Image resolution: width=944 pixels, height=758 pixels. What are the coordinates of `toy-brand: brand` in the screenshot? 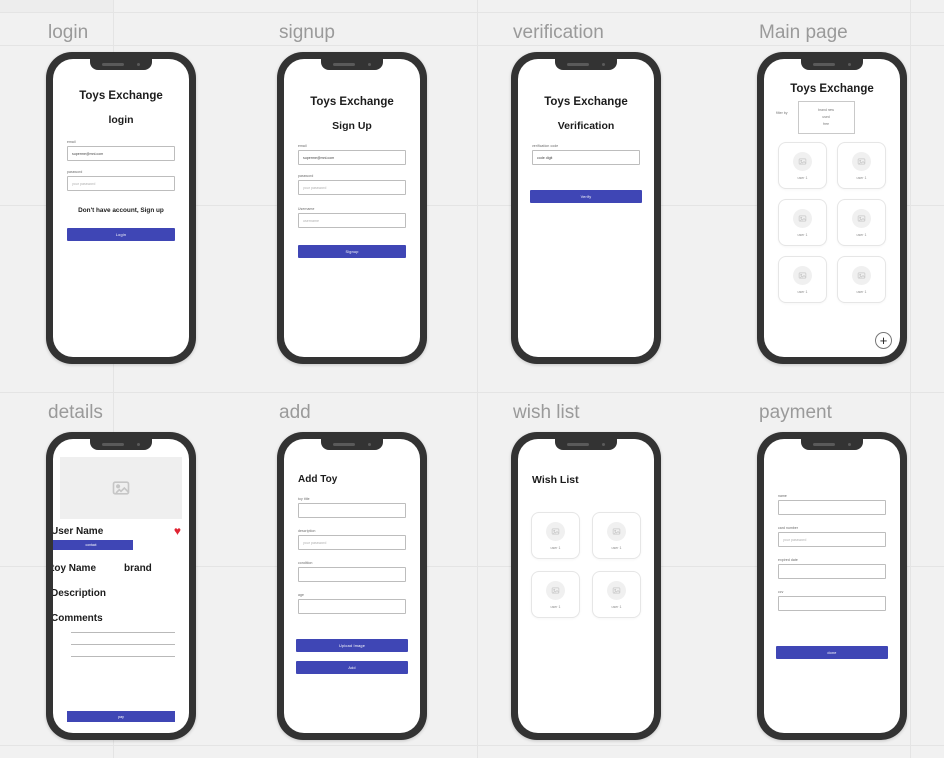 It's located at (138, 568).